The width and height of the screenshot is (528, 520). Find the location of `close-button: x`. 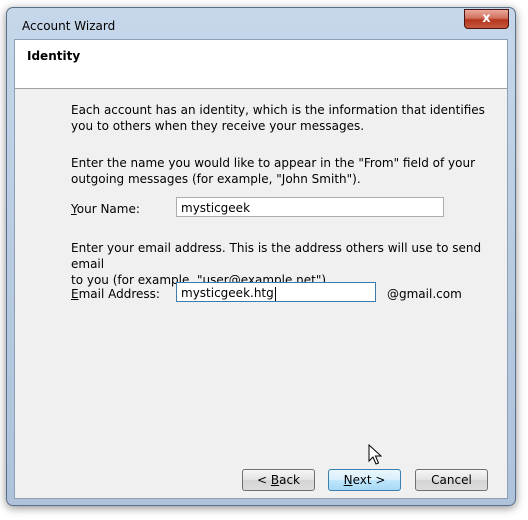

close-button: x is located at coordinates (486, 19).